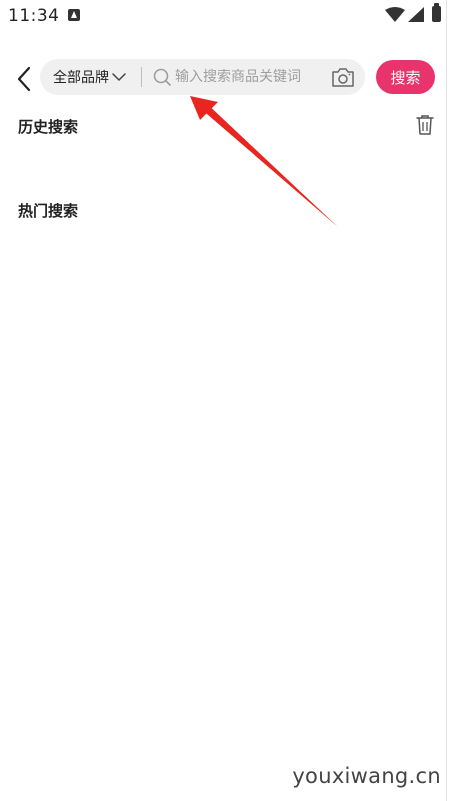 Image resolution: width=451 pixels, height=801 pixels. Describe the element at coordinates (446, 400) in the screenshot. I see `right-edge-line` at that location.